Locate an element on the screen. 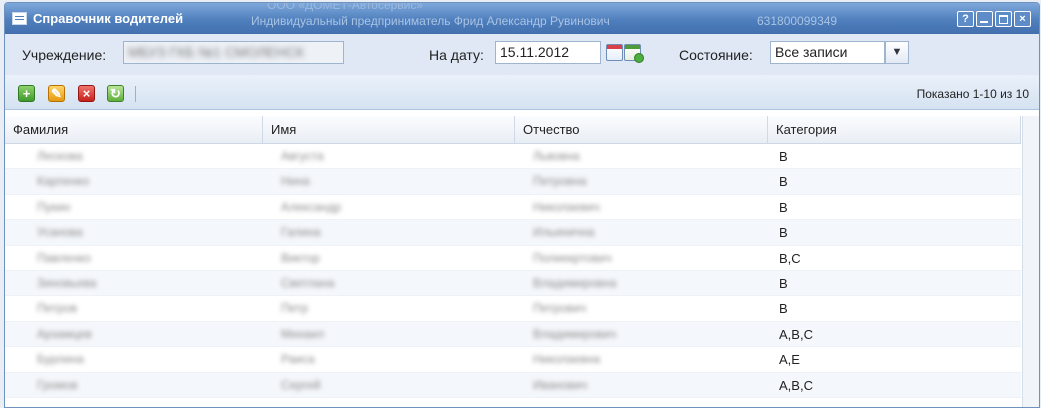  cell-last-name: Петров is located at coordinates (57, 308).